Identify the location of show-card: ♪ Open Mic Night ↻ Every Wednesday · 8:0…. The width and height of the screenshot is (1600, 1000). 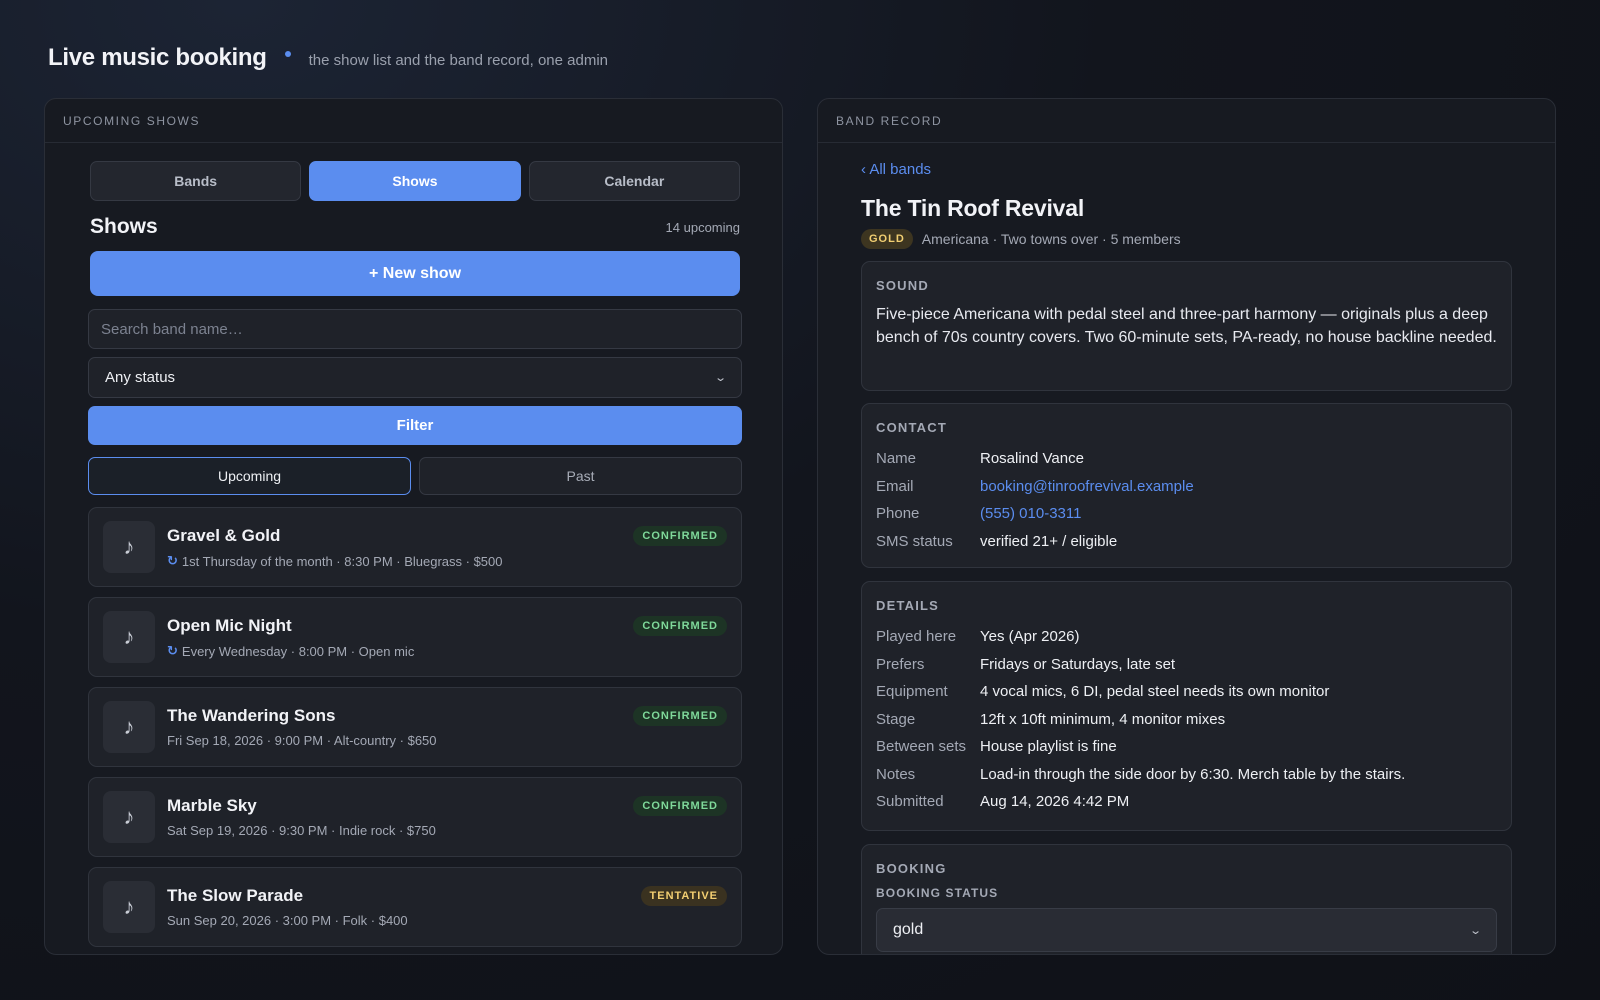
(415, 637).